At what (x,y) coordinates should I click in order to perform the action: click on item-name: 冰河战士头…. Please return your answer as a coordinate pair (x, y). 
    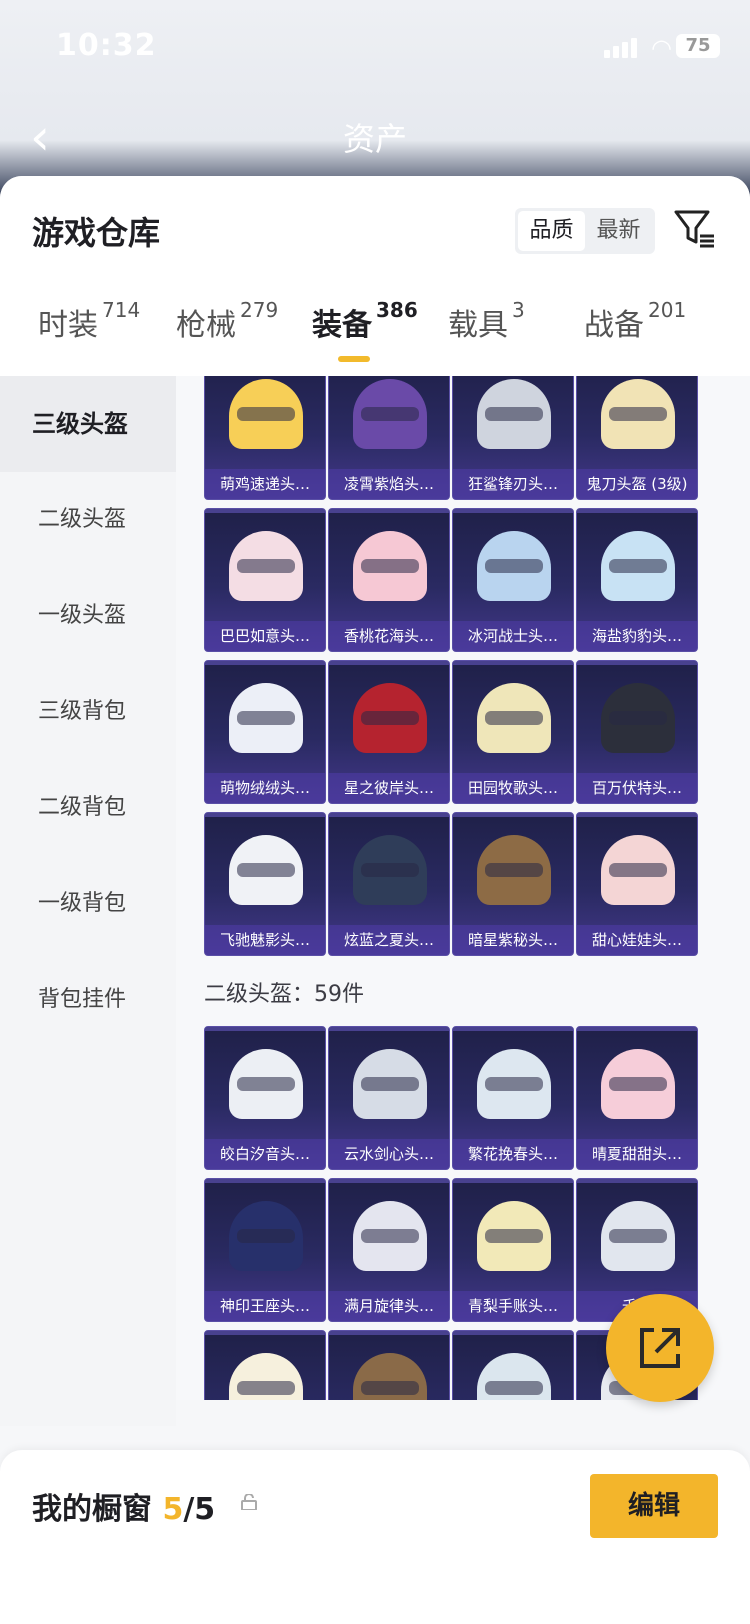
    Looking at the image, I should click on (513, 636).